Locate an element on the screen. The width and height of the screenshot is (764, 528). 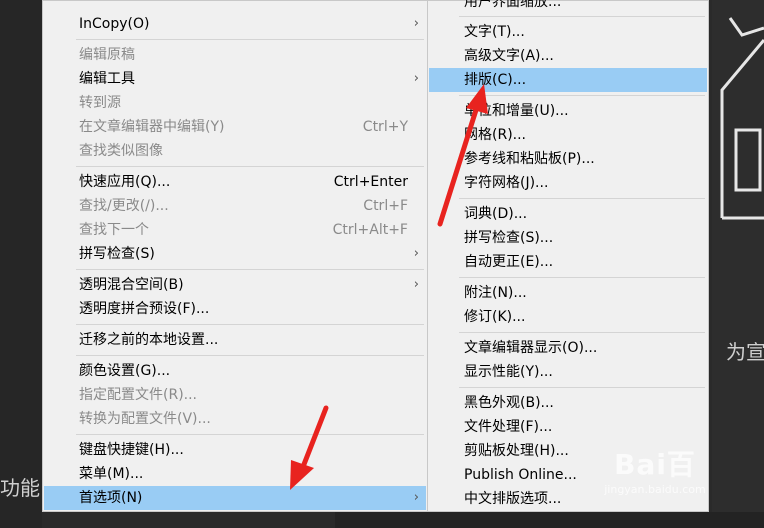
menu-item-find-next: 查找下一个 Ctrl+Alt+F is located at coordinates (235, 230).